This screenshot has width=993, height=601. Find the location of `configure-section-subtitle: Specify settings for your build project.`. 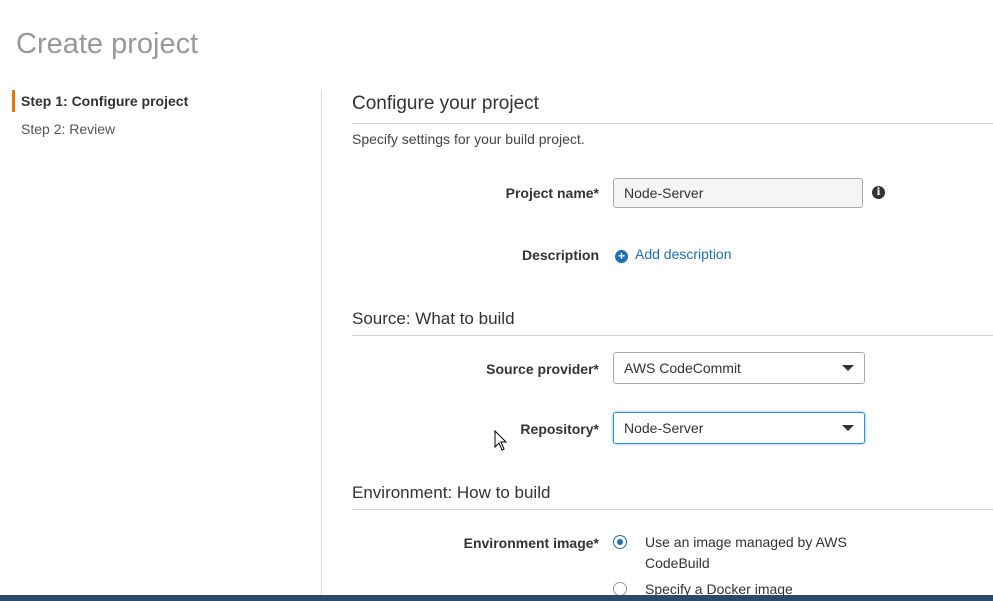

configure-section-subtitle: Specify settings for your build project. is located at coordinates (468, 139).